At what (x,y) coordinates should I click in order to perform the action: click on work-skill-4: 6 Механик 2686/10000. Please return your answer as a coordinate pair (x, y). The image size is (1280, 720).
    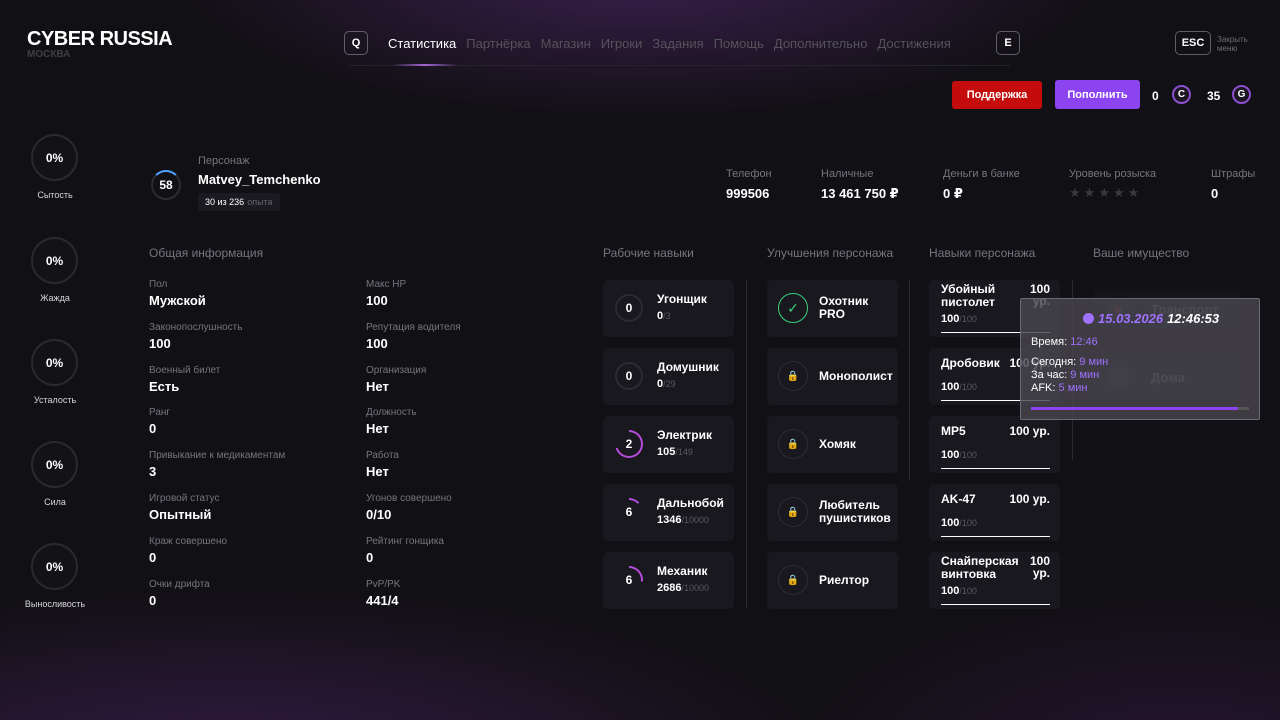
    Looking at the image, I should click on (668, 580).